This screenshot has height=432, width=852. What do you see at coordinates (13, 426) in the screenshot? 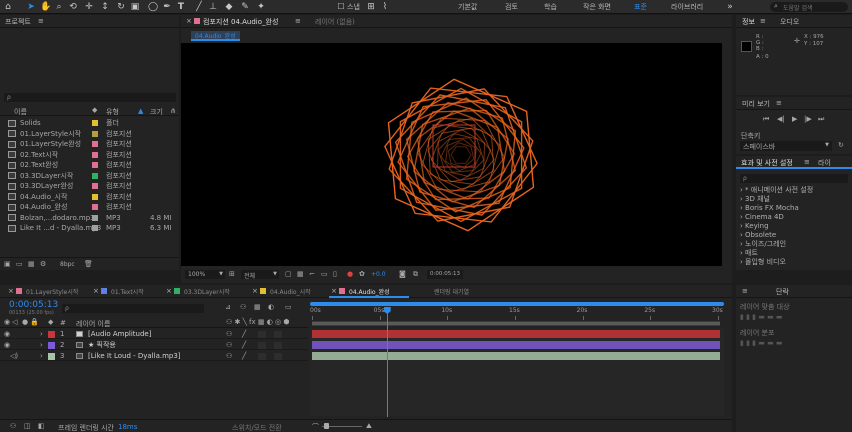
I see `layer-switches-icon: ⚇` at bounding box center [13, 426].